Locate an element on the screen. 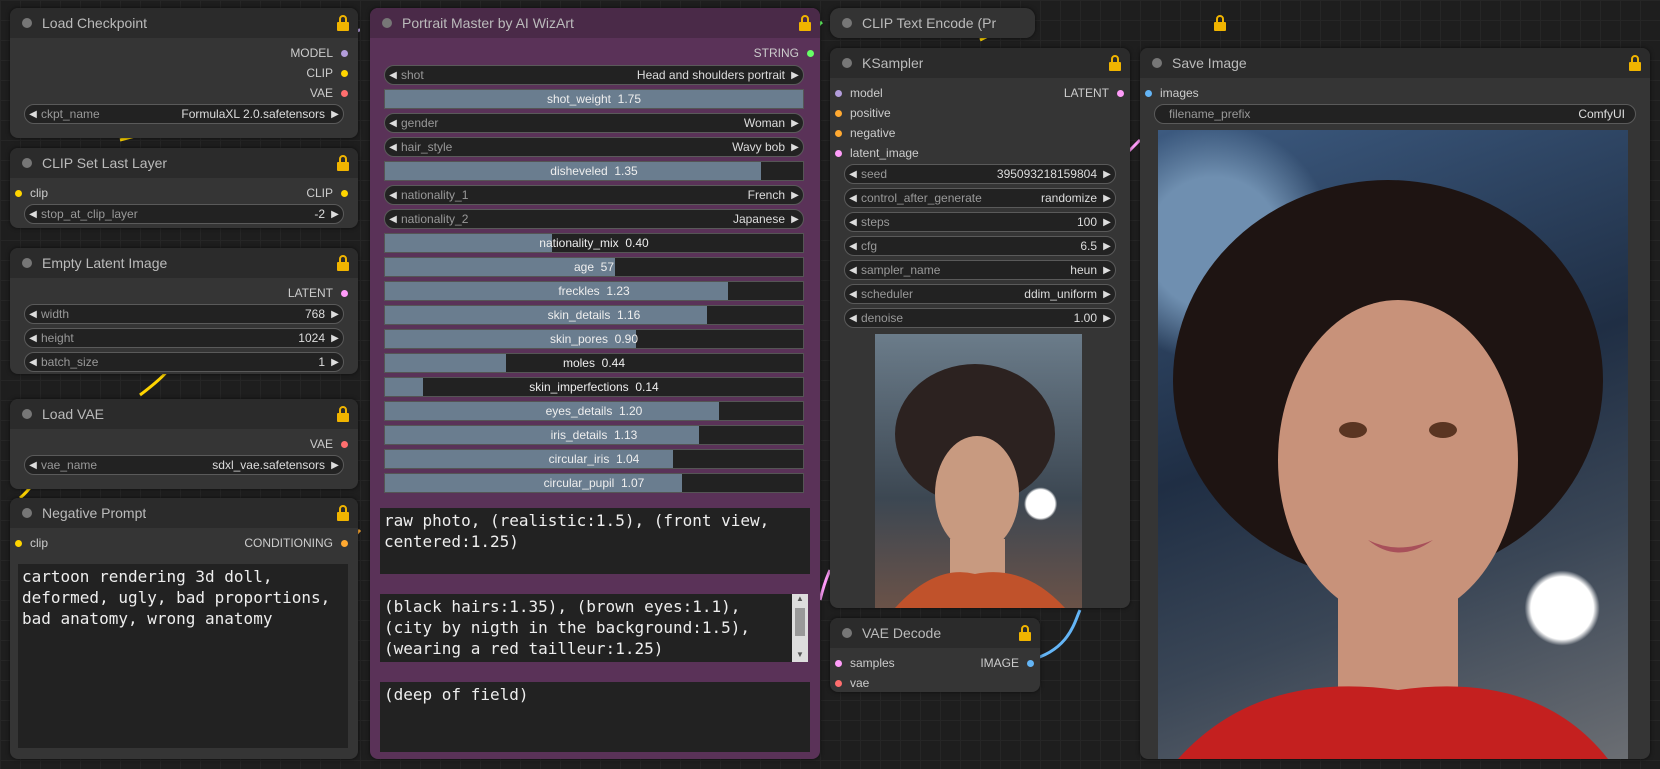 The width and height of the screenshot is (1660, 769). node-title-bar: Load Checkpoint is located at coordinates (184, 23).